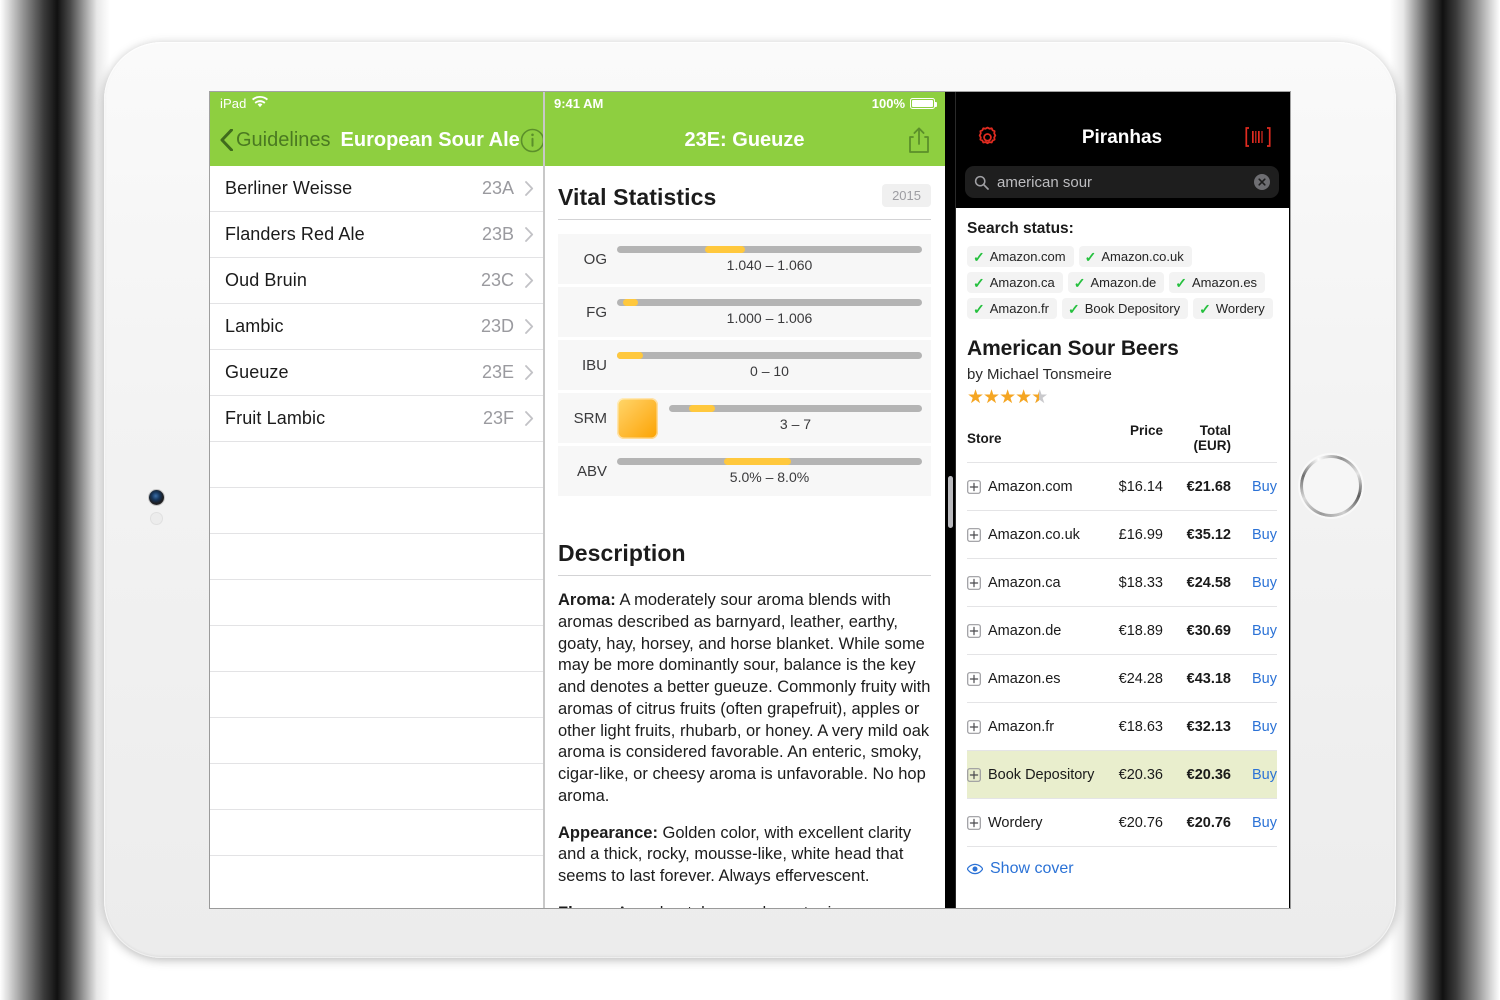  I want to click on style-name: Fruit Lambic, so click(275, 418).